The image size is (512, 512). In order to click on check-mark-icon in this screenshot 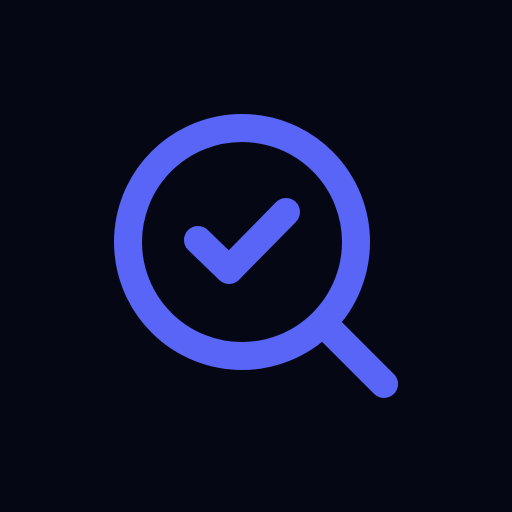, I will do `click(242, 241)`.